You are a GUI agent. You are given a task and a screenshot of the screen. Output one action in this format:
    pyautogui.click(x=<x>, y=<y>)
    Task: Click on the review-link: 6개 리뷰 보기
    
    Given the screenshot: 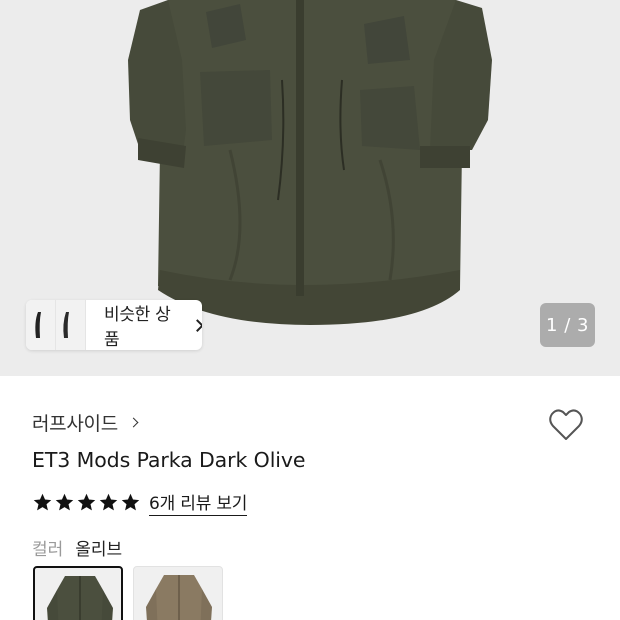 What is the action you would take?
    pyautogui.click(x=198, y=502)
    